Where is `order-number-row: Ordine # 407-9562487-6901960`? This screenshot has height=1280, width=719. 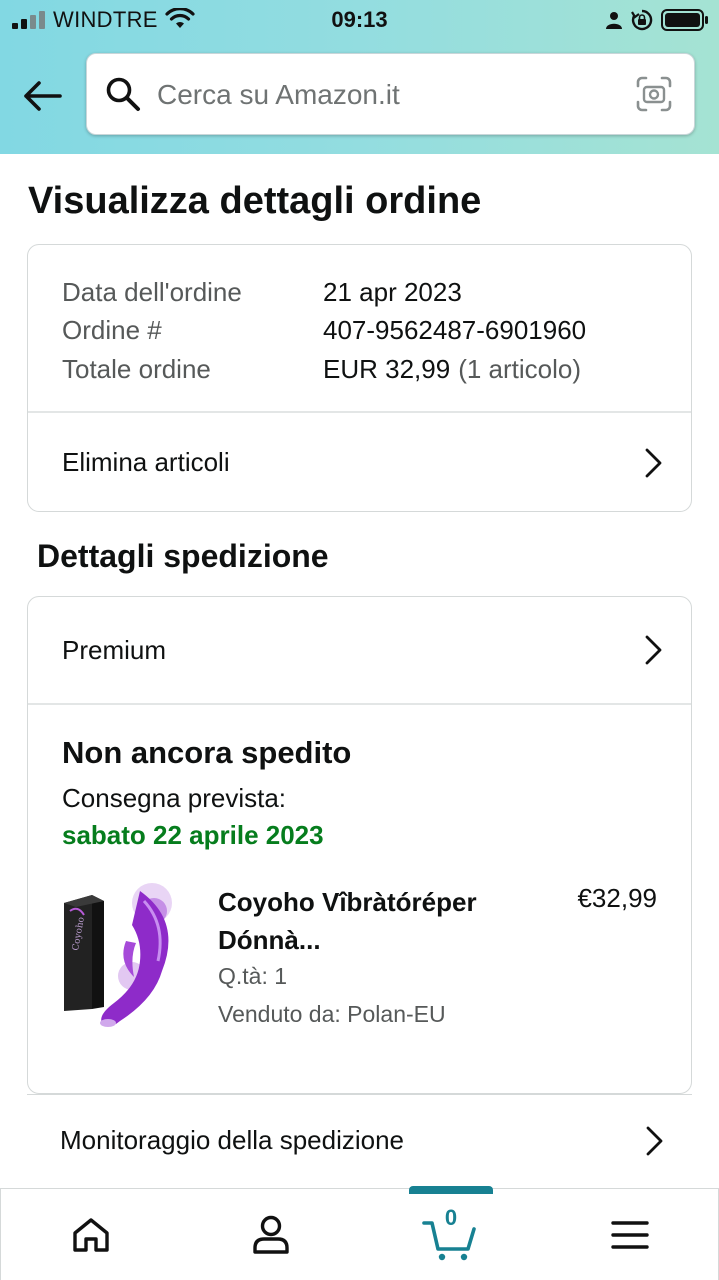
order-number-row: Ordine # 407-9562487-6901960 is located at coordinates (359, 331).